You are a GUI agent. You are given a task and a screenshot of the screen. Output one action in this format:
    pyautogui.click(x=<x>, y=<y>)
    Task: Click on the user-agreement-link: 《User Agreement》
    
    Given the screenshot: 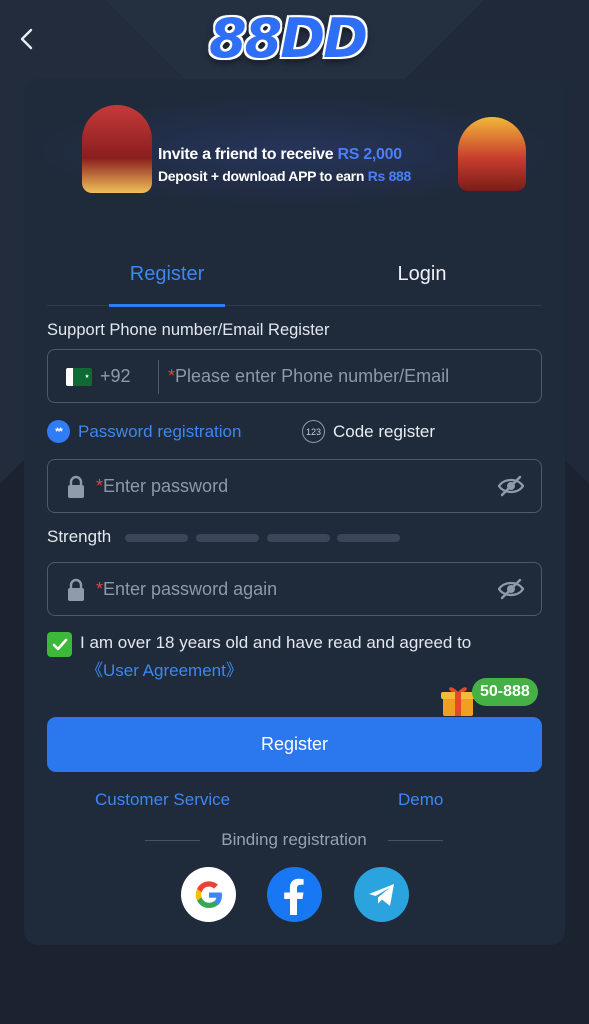 What is the action you would take?
    pyautogui.click(x=164, y=668)
    